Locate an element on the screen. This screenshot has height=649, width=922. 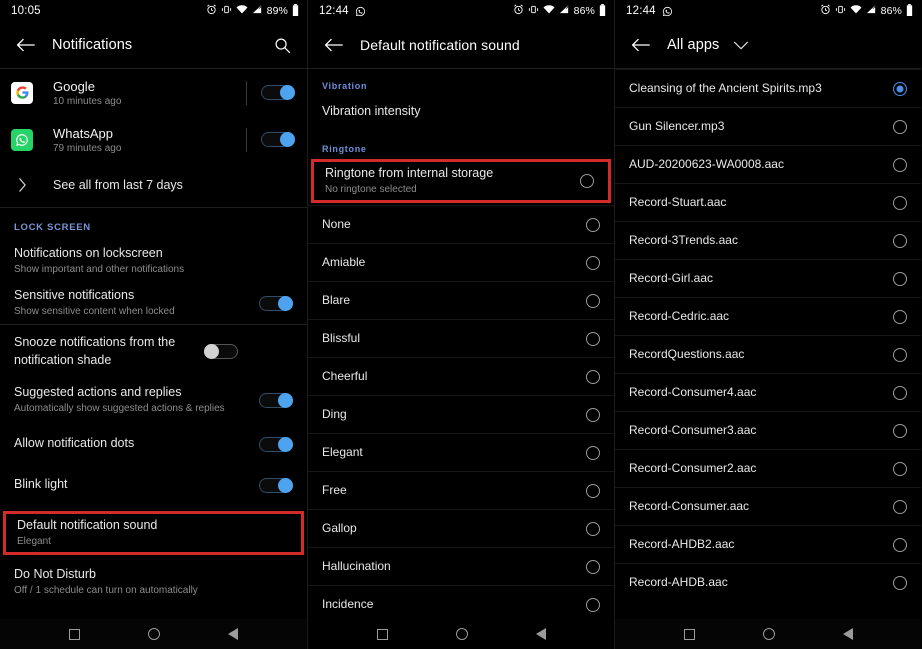
toolbar-all-apps: All apps is located at coordinates (768, 45).